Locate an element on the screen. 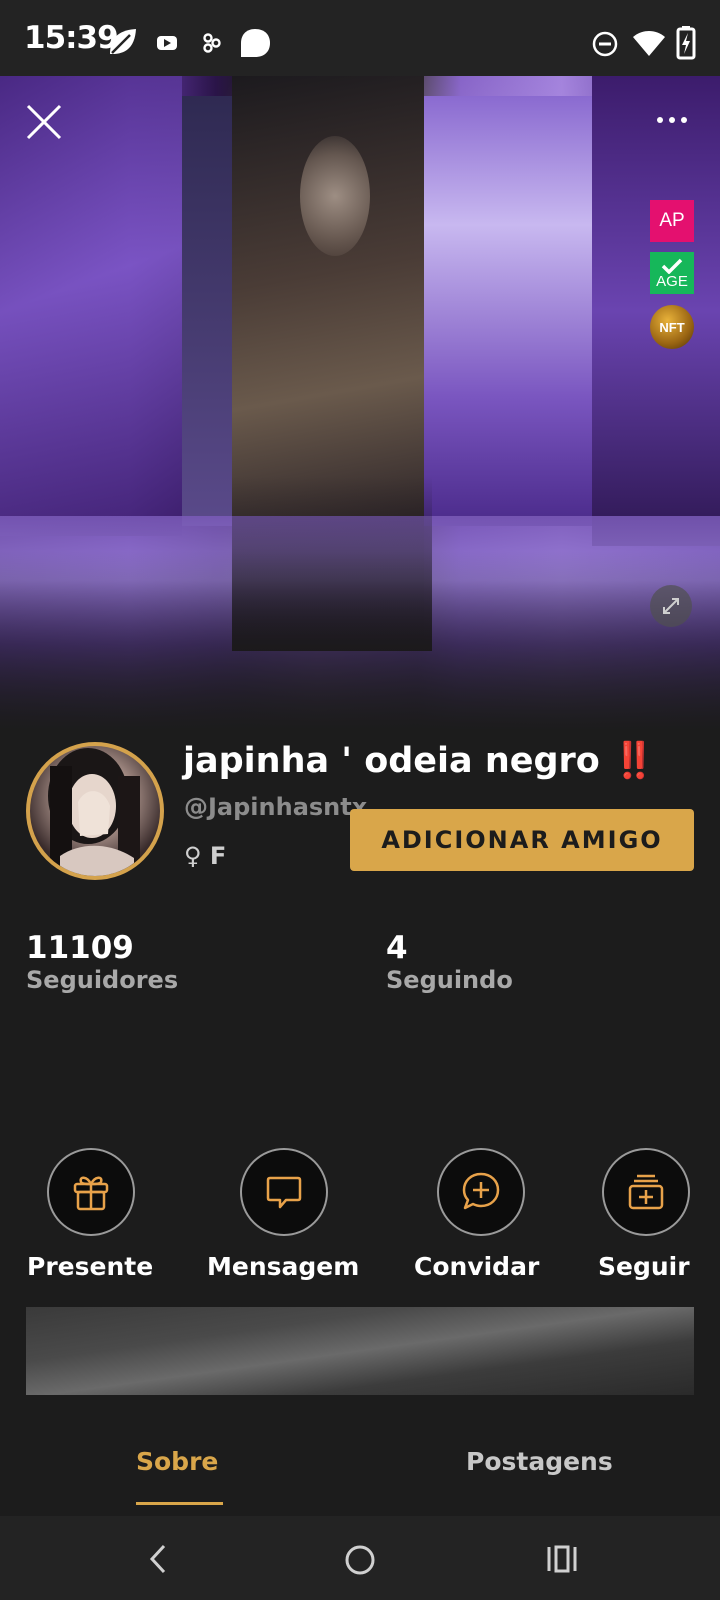 The width and height of the screenshot is (720, 1600). tab-posts: Postagens is located at coordinates (539, 1461).